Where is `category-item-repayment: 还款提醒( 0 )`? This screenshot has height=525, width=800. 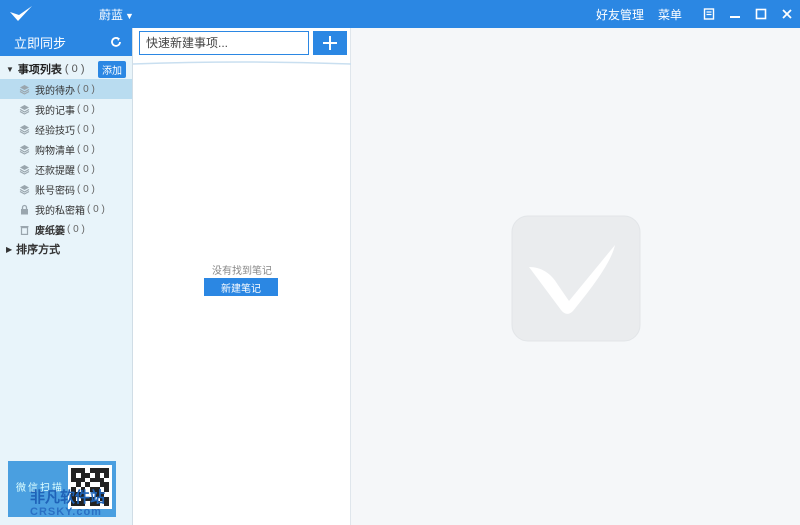 category-item-repayment: 还款提醒( 0 ) is located at coordinates (66, 169).